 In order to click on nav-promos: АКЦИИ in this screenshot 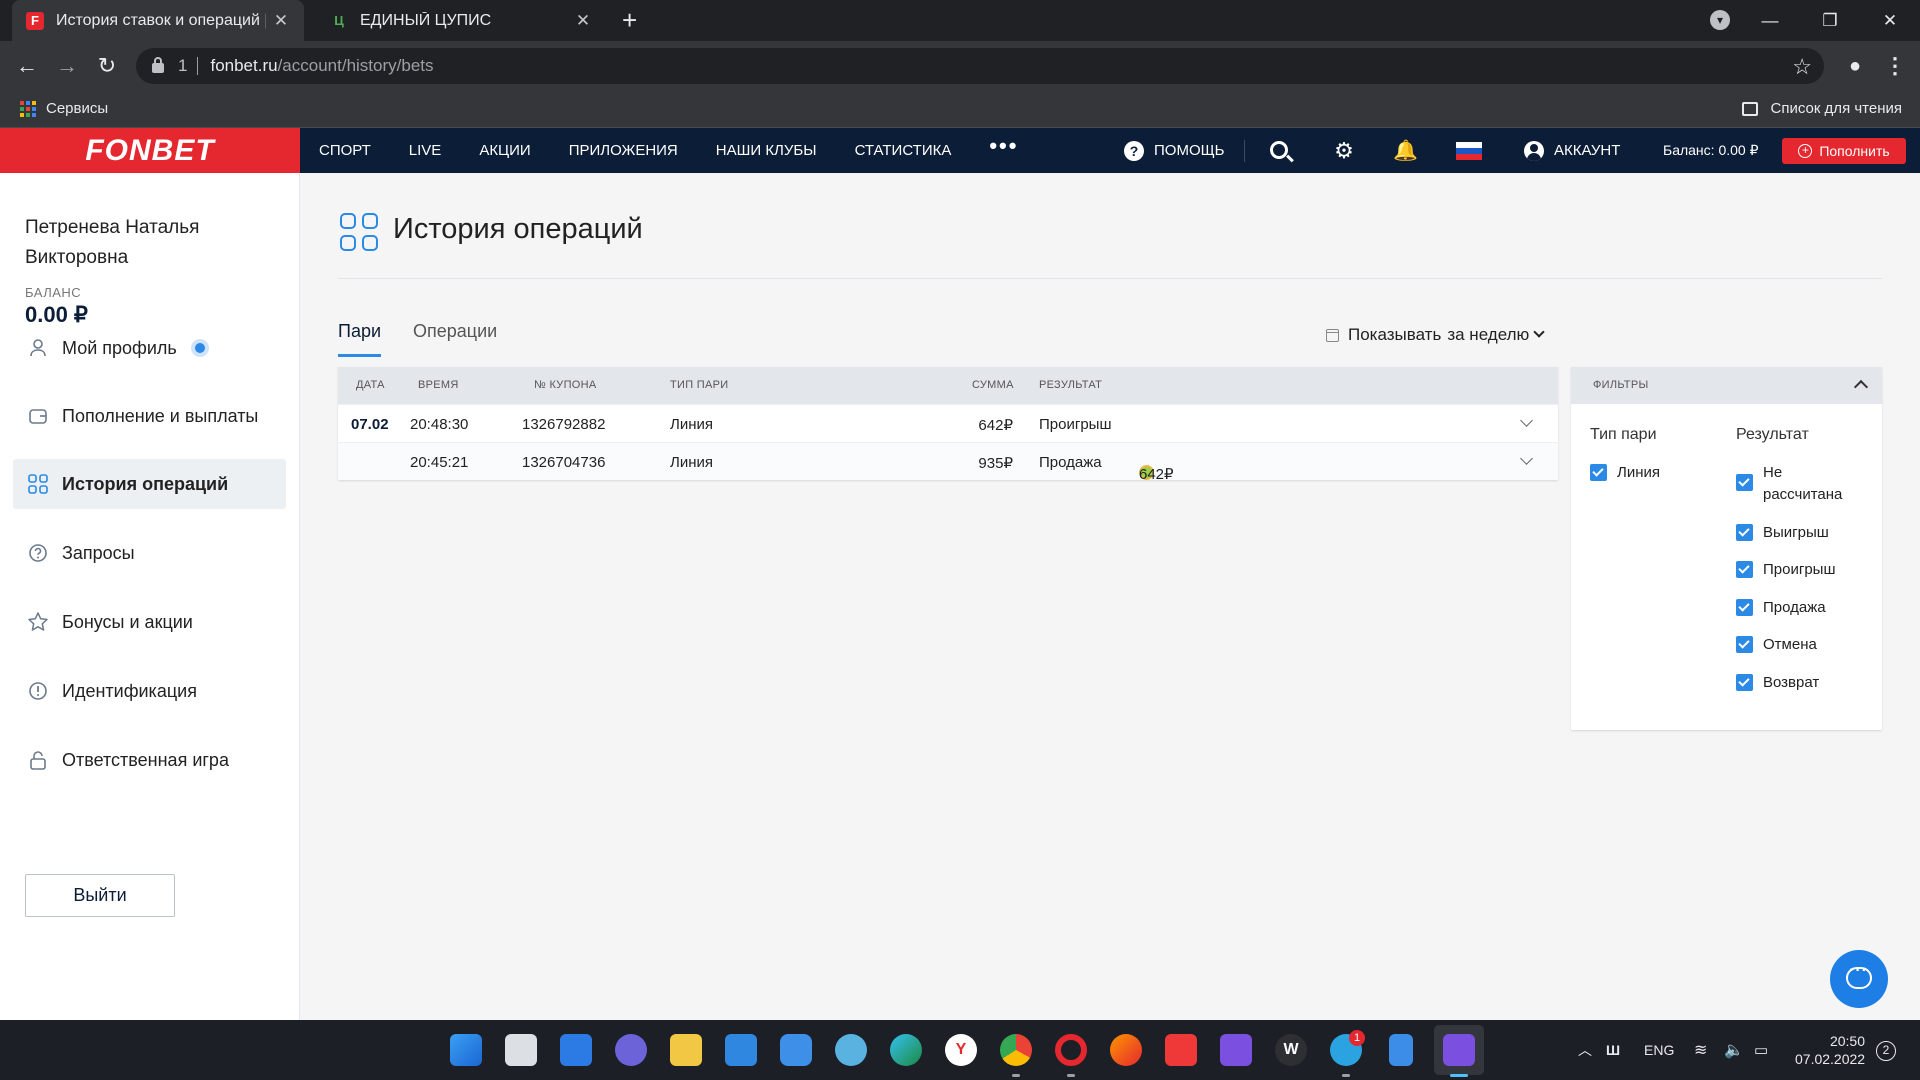, I will do `click(514, 150)`.